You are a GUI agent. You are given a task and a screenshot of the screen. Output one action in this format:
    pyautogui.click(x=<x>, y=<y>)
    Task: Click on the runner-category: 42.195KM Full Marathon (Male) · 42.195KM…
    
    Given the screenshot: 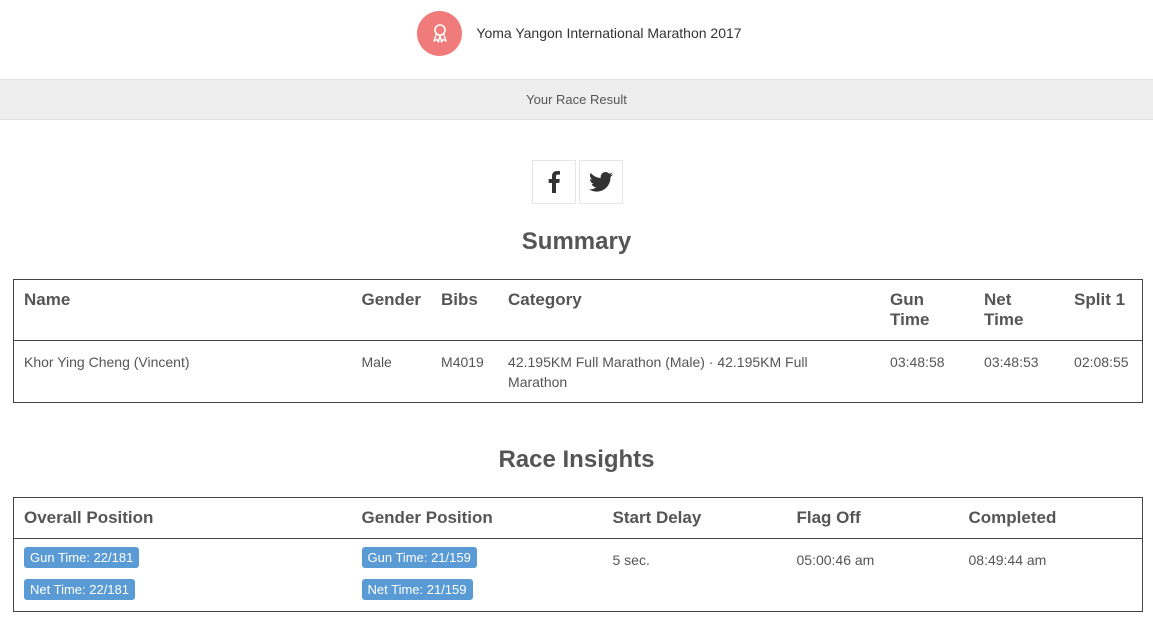 What is the action you would take?
    pyautogui.click(x=658, y=372)
    